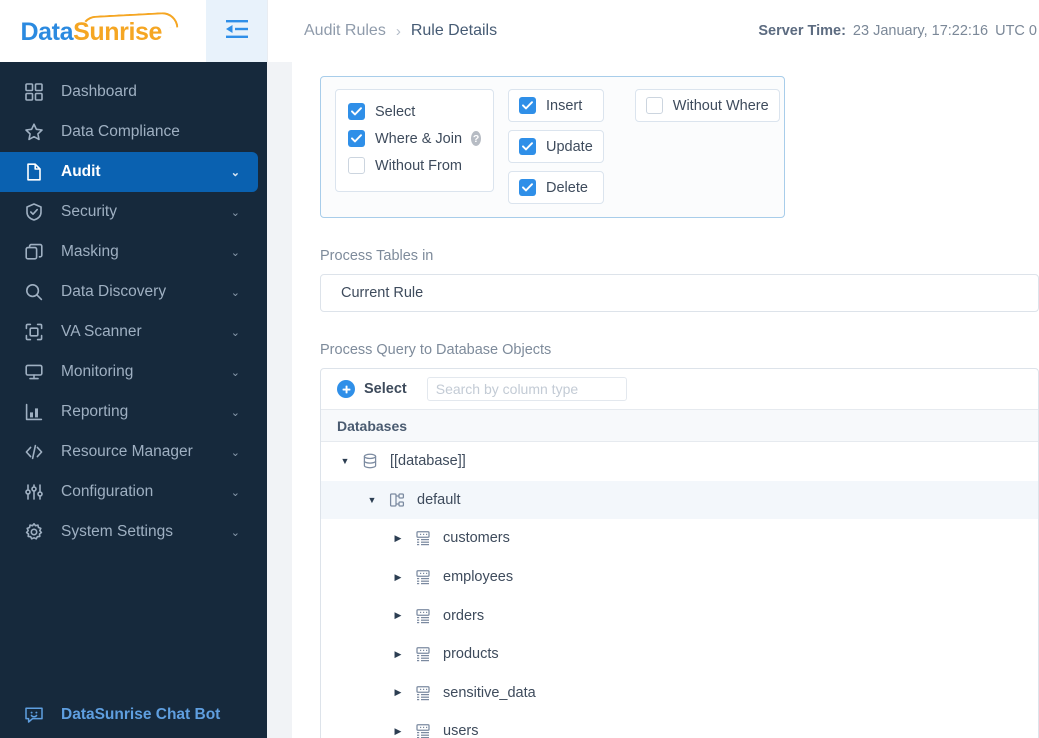 The image size is (1039, 738). Describe the element at coordinates (679, 577) in the screenshot. I see `tree-row-table-employees: ▶ employees` at that location.